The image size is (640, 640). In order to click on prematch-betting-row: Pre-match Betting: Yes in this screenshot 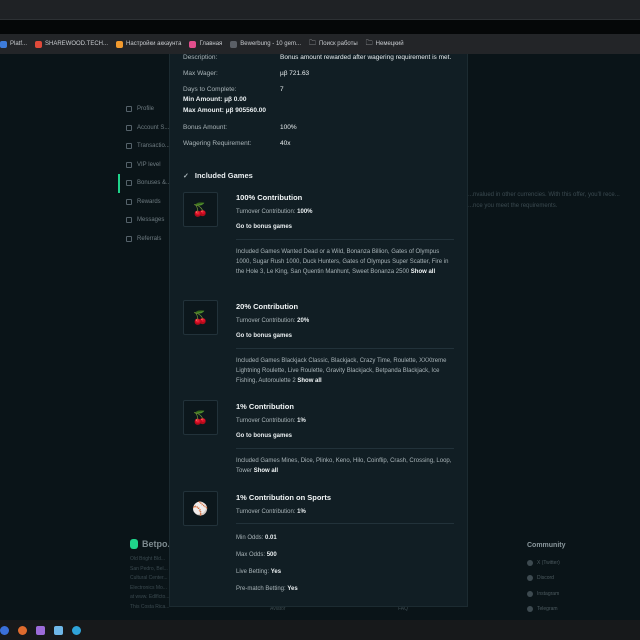, I will do `click(345, 589)`.